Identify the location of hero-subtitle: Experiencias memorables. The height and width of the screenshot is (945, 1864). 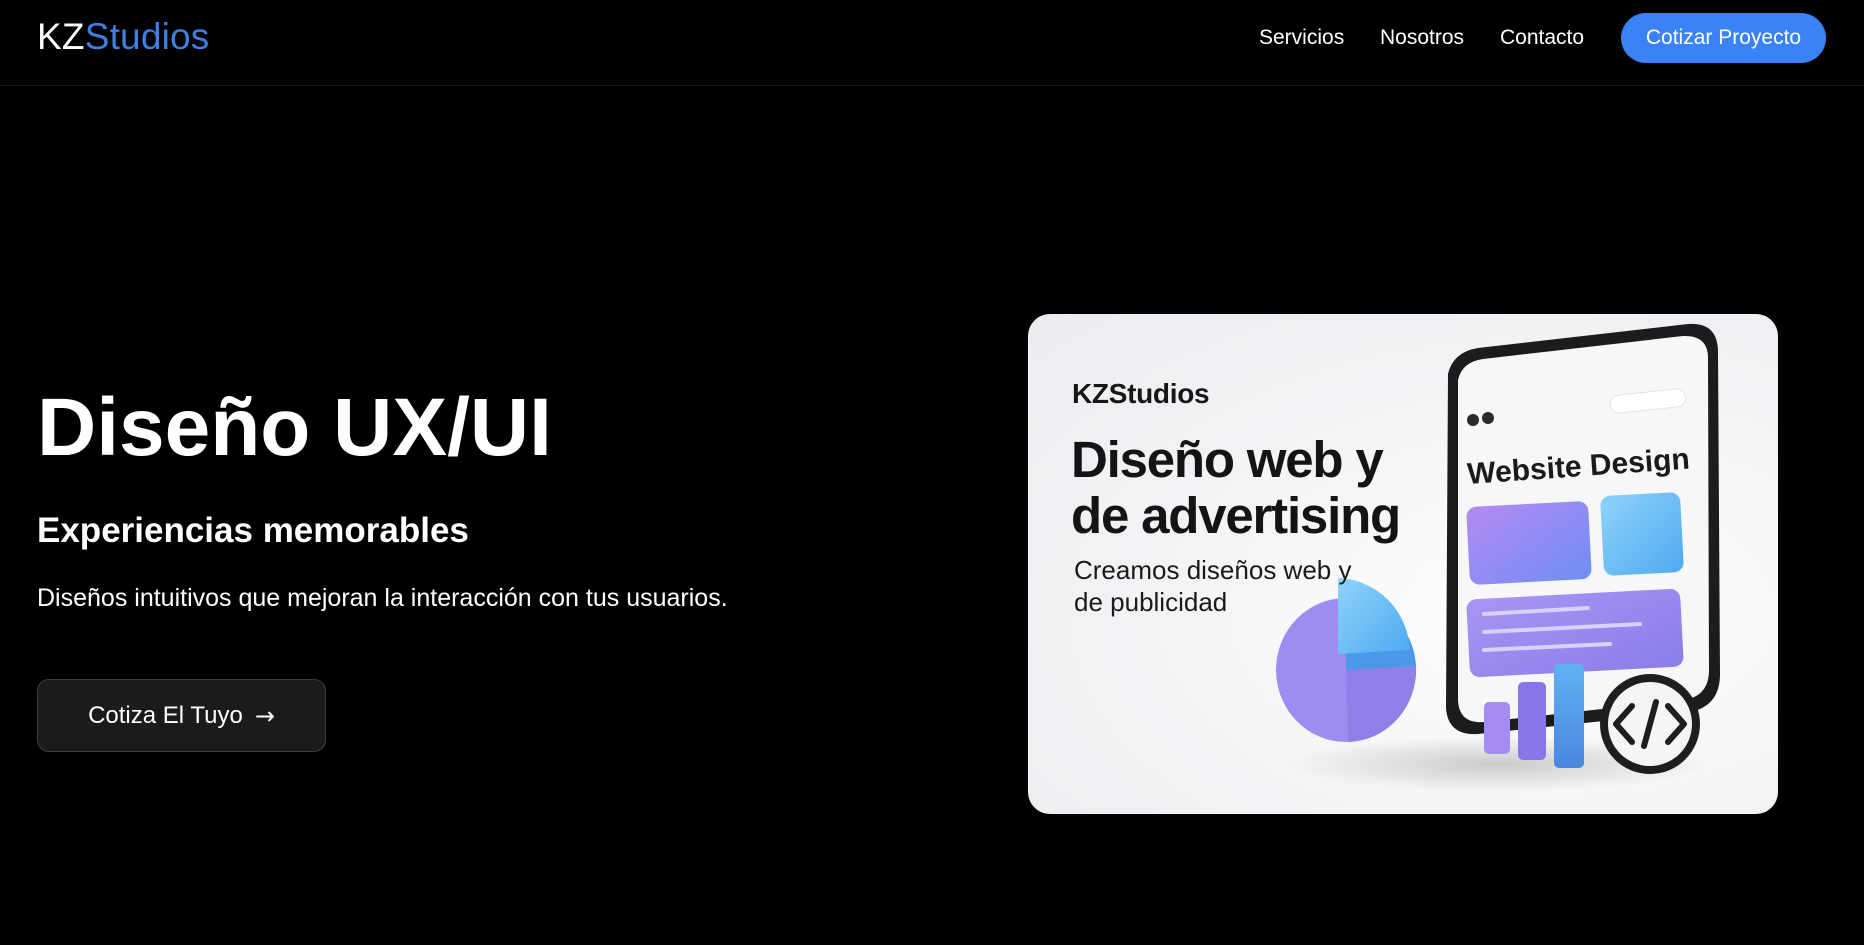
(253, 530).